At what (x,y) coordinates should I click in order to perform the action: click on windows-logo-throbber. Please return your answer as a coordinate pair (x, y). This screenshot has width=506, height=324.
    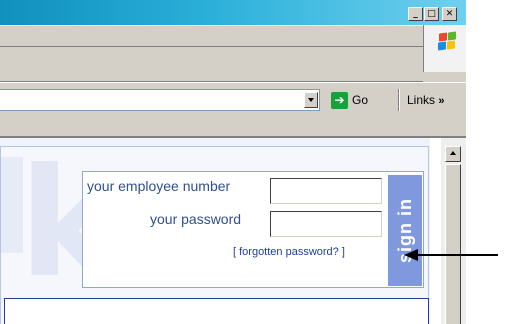
    Looking at the image, I should click on (444, 48).